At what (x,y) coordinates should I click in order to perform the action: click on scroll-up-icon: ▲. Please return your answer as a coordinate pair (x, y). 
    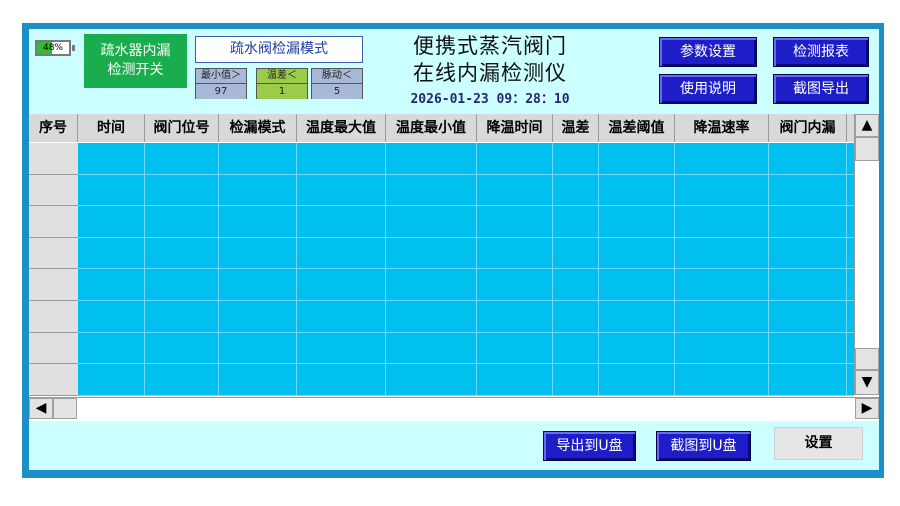
    Looking at the image, I should click on (867, 125).